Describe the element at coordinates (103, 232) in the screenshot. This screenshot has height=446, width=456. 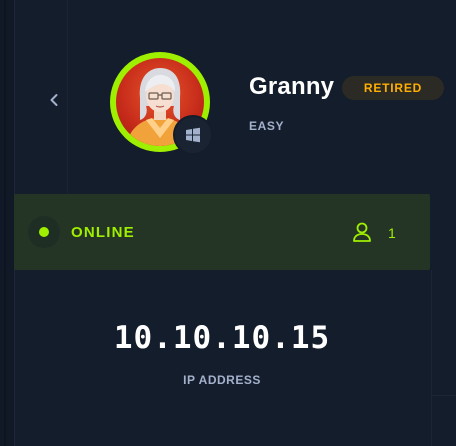
I see `status-label: ONLINE` at that location.